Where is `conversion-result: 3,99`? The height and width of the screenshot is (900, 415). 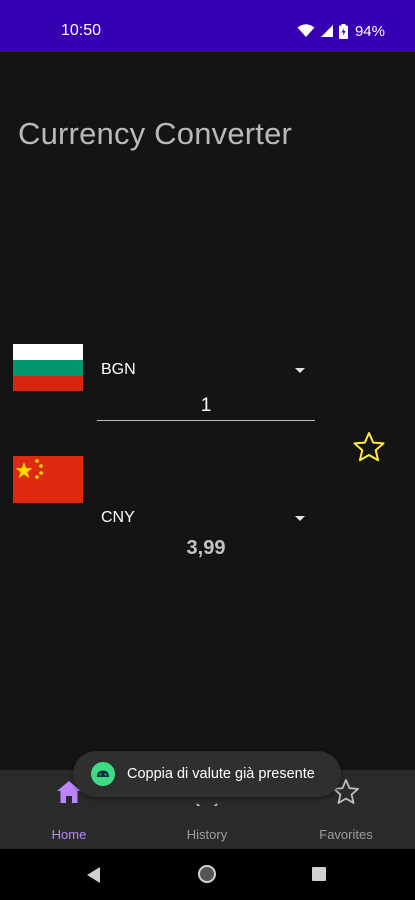 conversion-result: 3,99 is located at coordinates (206, 548).